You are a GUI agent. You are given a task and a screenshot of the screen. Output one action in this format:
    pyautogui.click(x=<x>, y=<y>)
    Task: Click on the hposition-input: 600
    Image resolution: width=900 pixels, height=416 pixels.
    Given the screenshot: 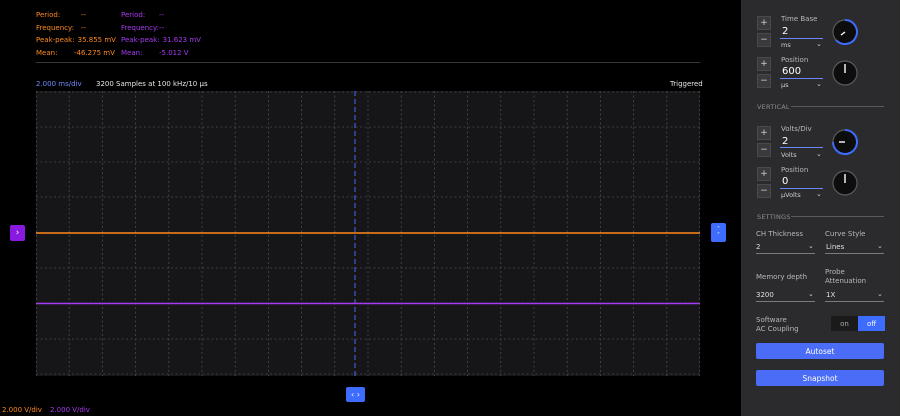 What is the action you would take?
    pyautogui.click(x=791, y=71)
    